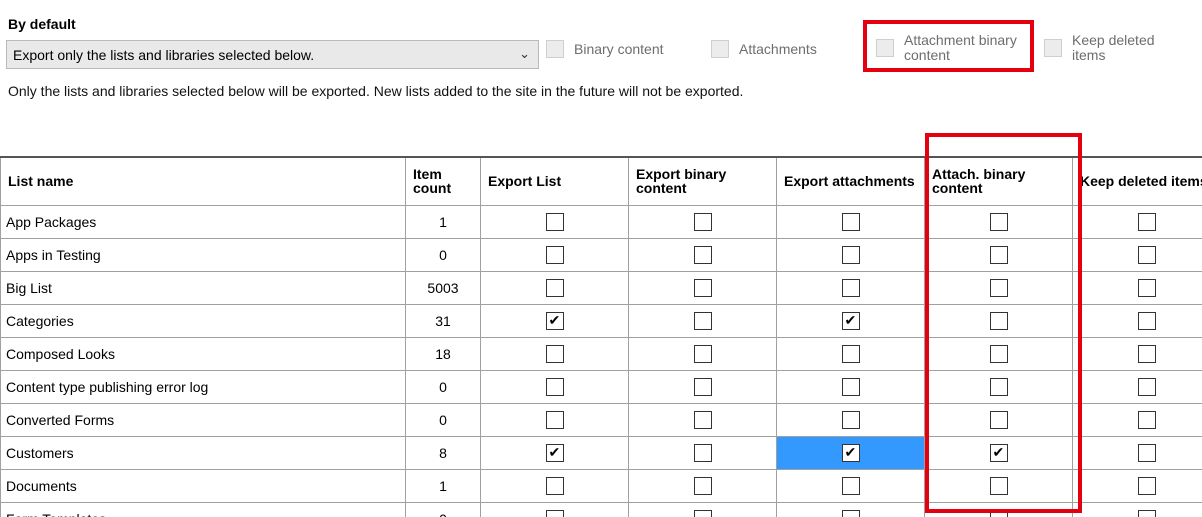  What do you see at coordinates (203, 221) in the screenshot?
I see `list-name-cell: App Packages` at bounding box center [203, 221].